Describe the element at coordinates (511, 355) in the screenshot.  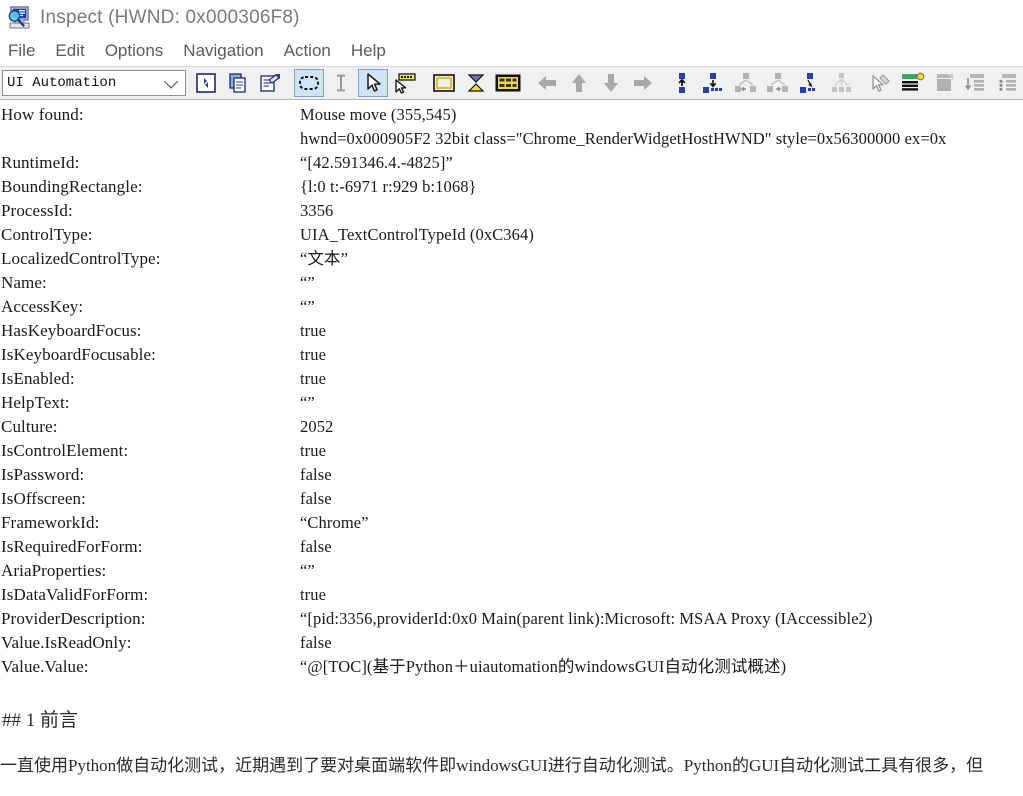
I see `property-row: IsKeyboardFocusable: true` at that location.